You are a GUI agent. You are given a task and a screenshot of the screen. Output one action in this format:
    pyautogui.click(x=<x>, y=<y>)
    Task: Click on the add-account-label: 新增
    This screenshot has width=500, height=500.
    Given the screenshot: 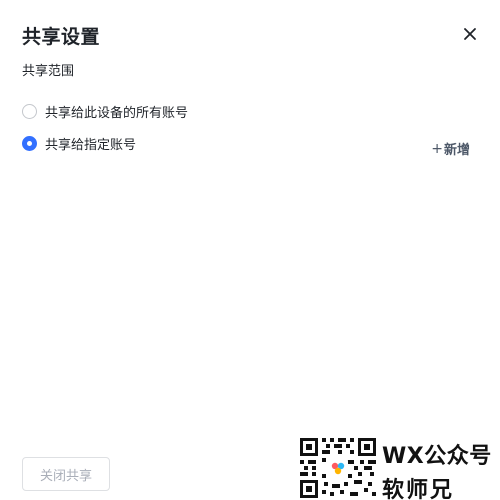 What is the action you would take?
    pyautogui.click(x=456, y=150)
    